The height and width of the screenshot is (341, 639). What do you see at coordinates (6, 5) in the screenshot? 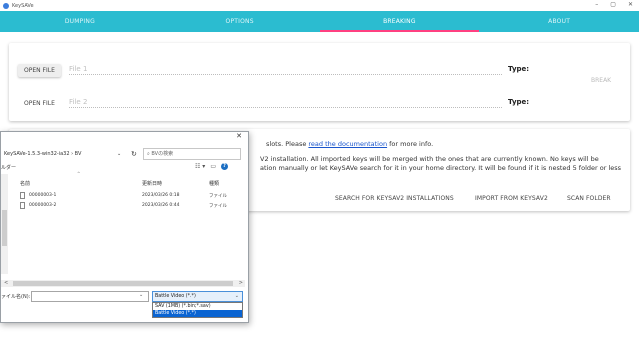
I see `app-icon` at bounding box center [6, 5].